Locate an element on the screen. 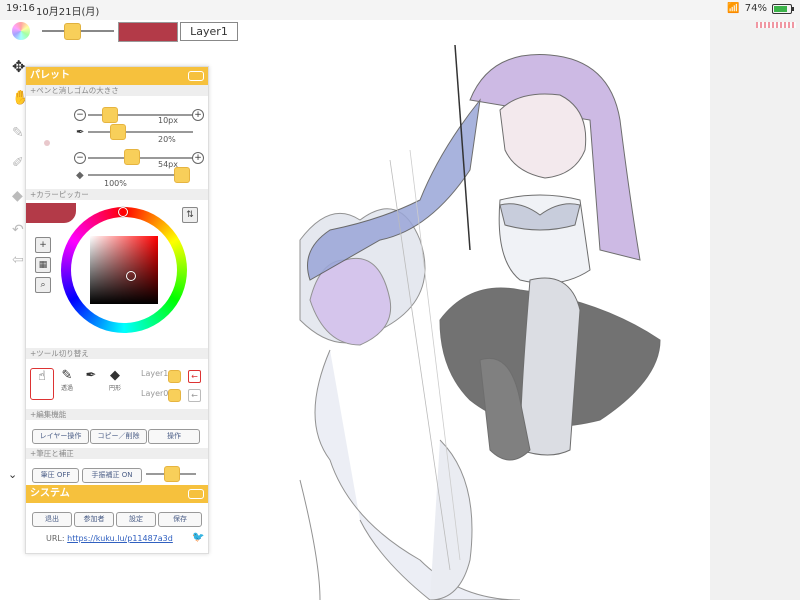  url-row: URL: https://kuku.lu/p11487a3d is located at coordinates (109, 538).